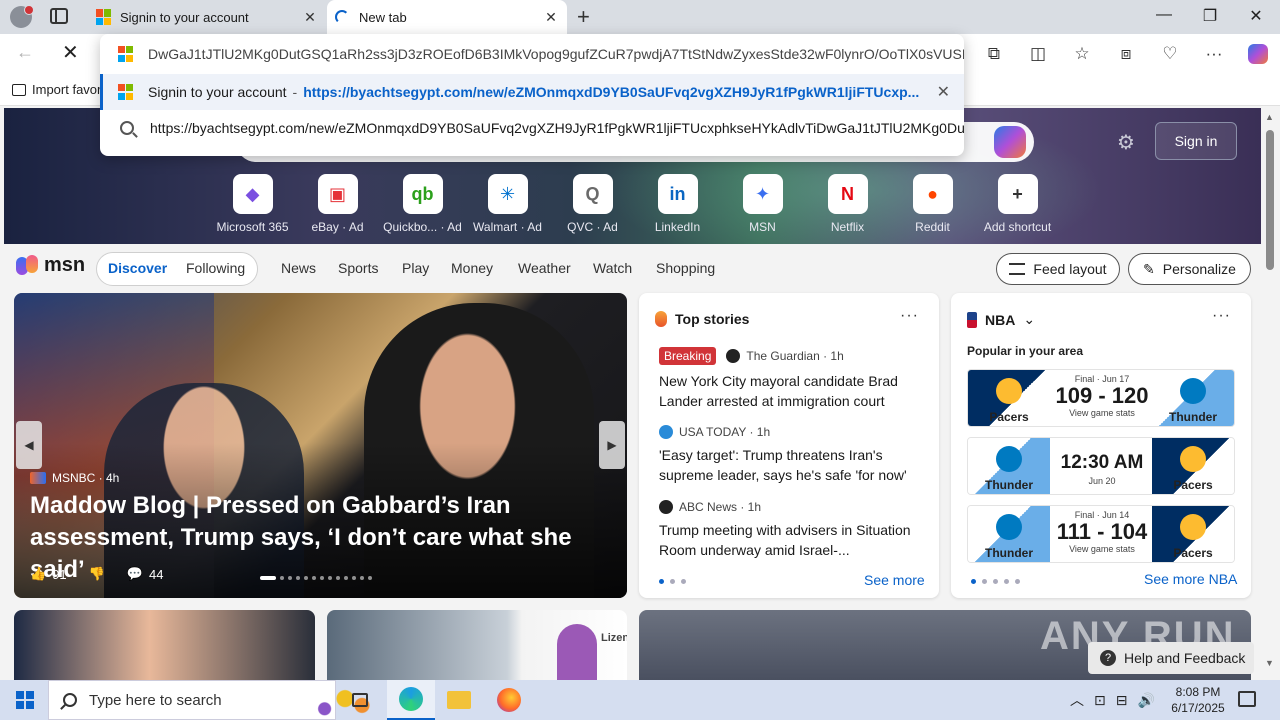 Image resolution: width=1280 pixels, height=720 pixels. Describe the element at coordinates (1214, 54) in the screenshot. I see `more-icon: ···` at that location.